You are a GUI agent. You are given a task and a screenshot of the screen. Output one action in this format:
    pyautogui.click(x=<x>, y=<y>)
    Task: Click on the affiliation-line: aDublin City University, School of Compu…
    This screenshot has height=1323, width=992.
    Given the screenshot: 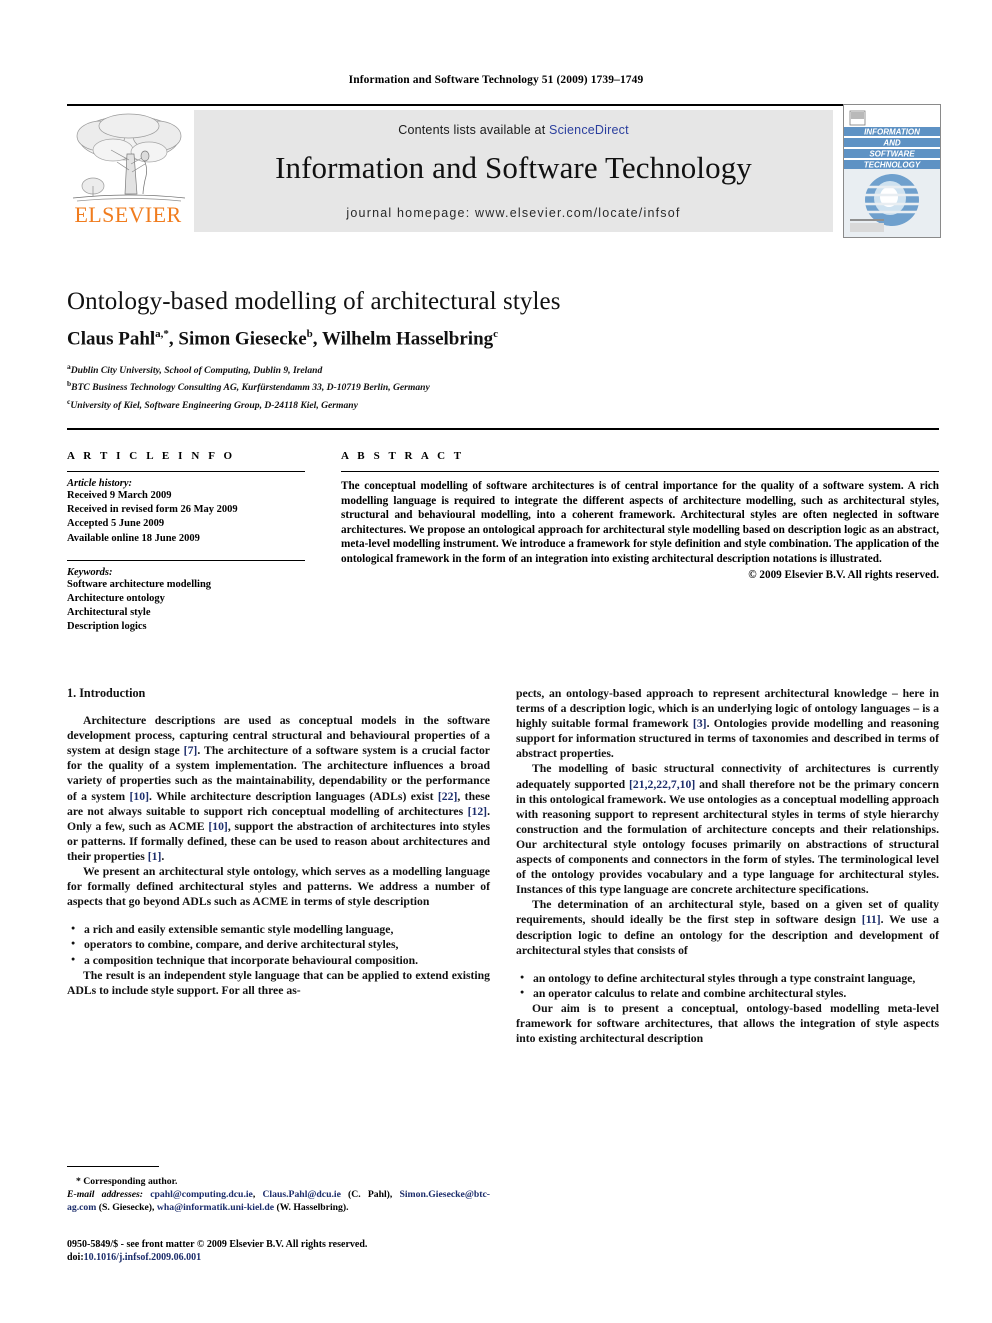 What is the action you would take?
    pyautogui.click(x=195, y=369)
    